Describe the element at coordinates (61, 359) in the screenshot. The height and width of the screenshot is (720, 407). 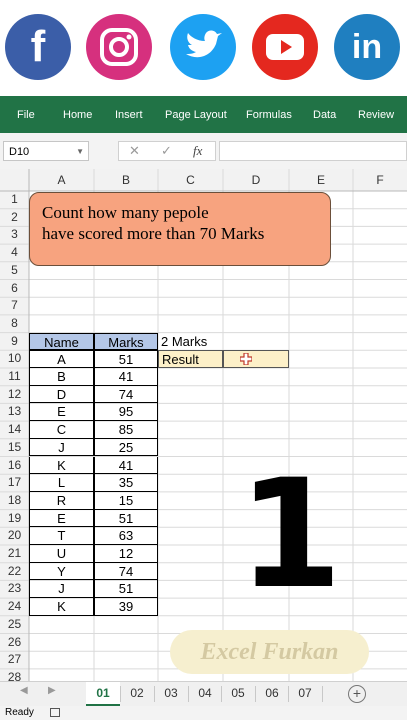
I see `student-name-cell: A` at that location.